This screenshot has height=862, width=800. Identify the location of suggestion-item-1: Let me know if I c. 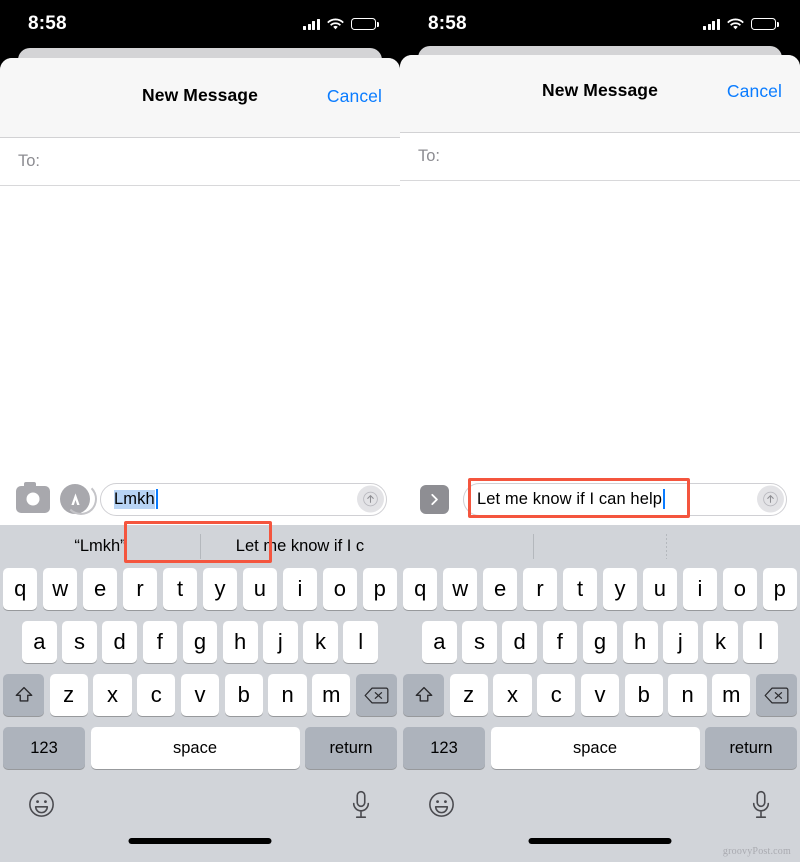
(300, 546).